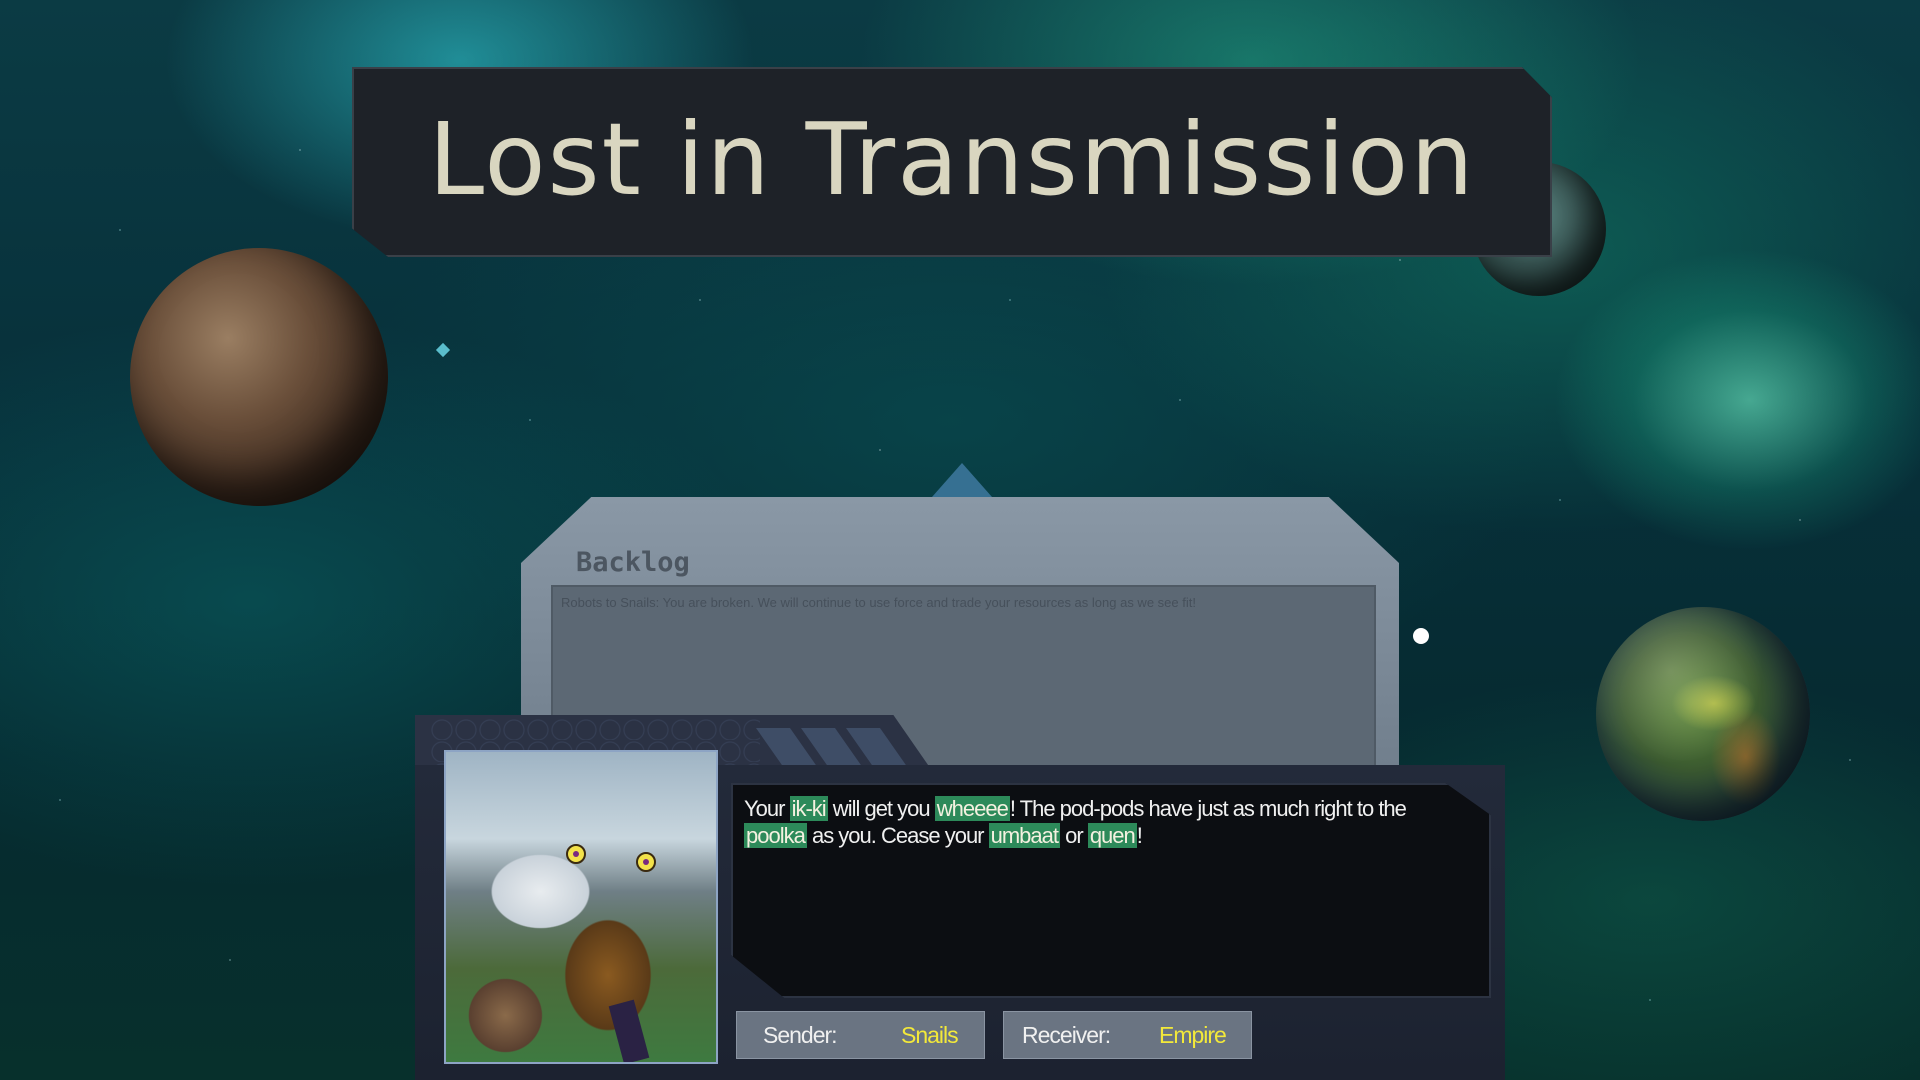 The image size is (1920, 1080). I want to click on backlog-toggle-arrow-icon, so click(962, 480).